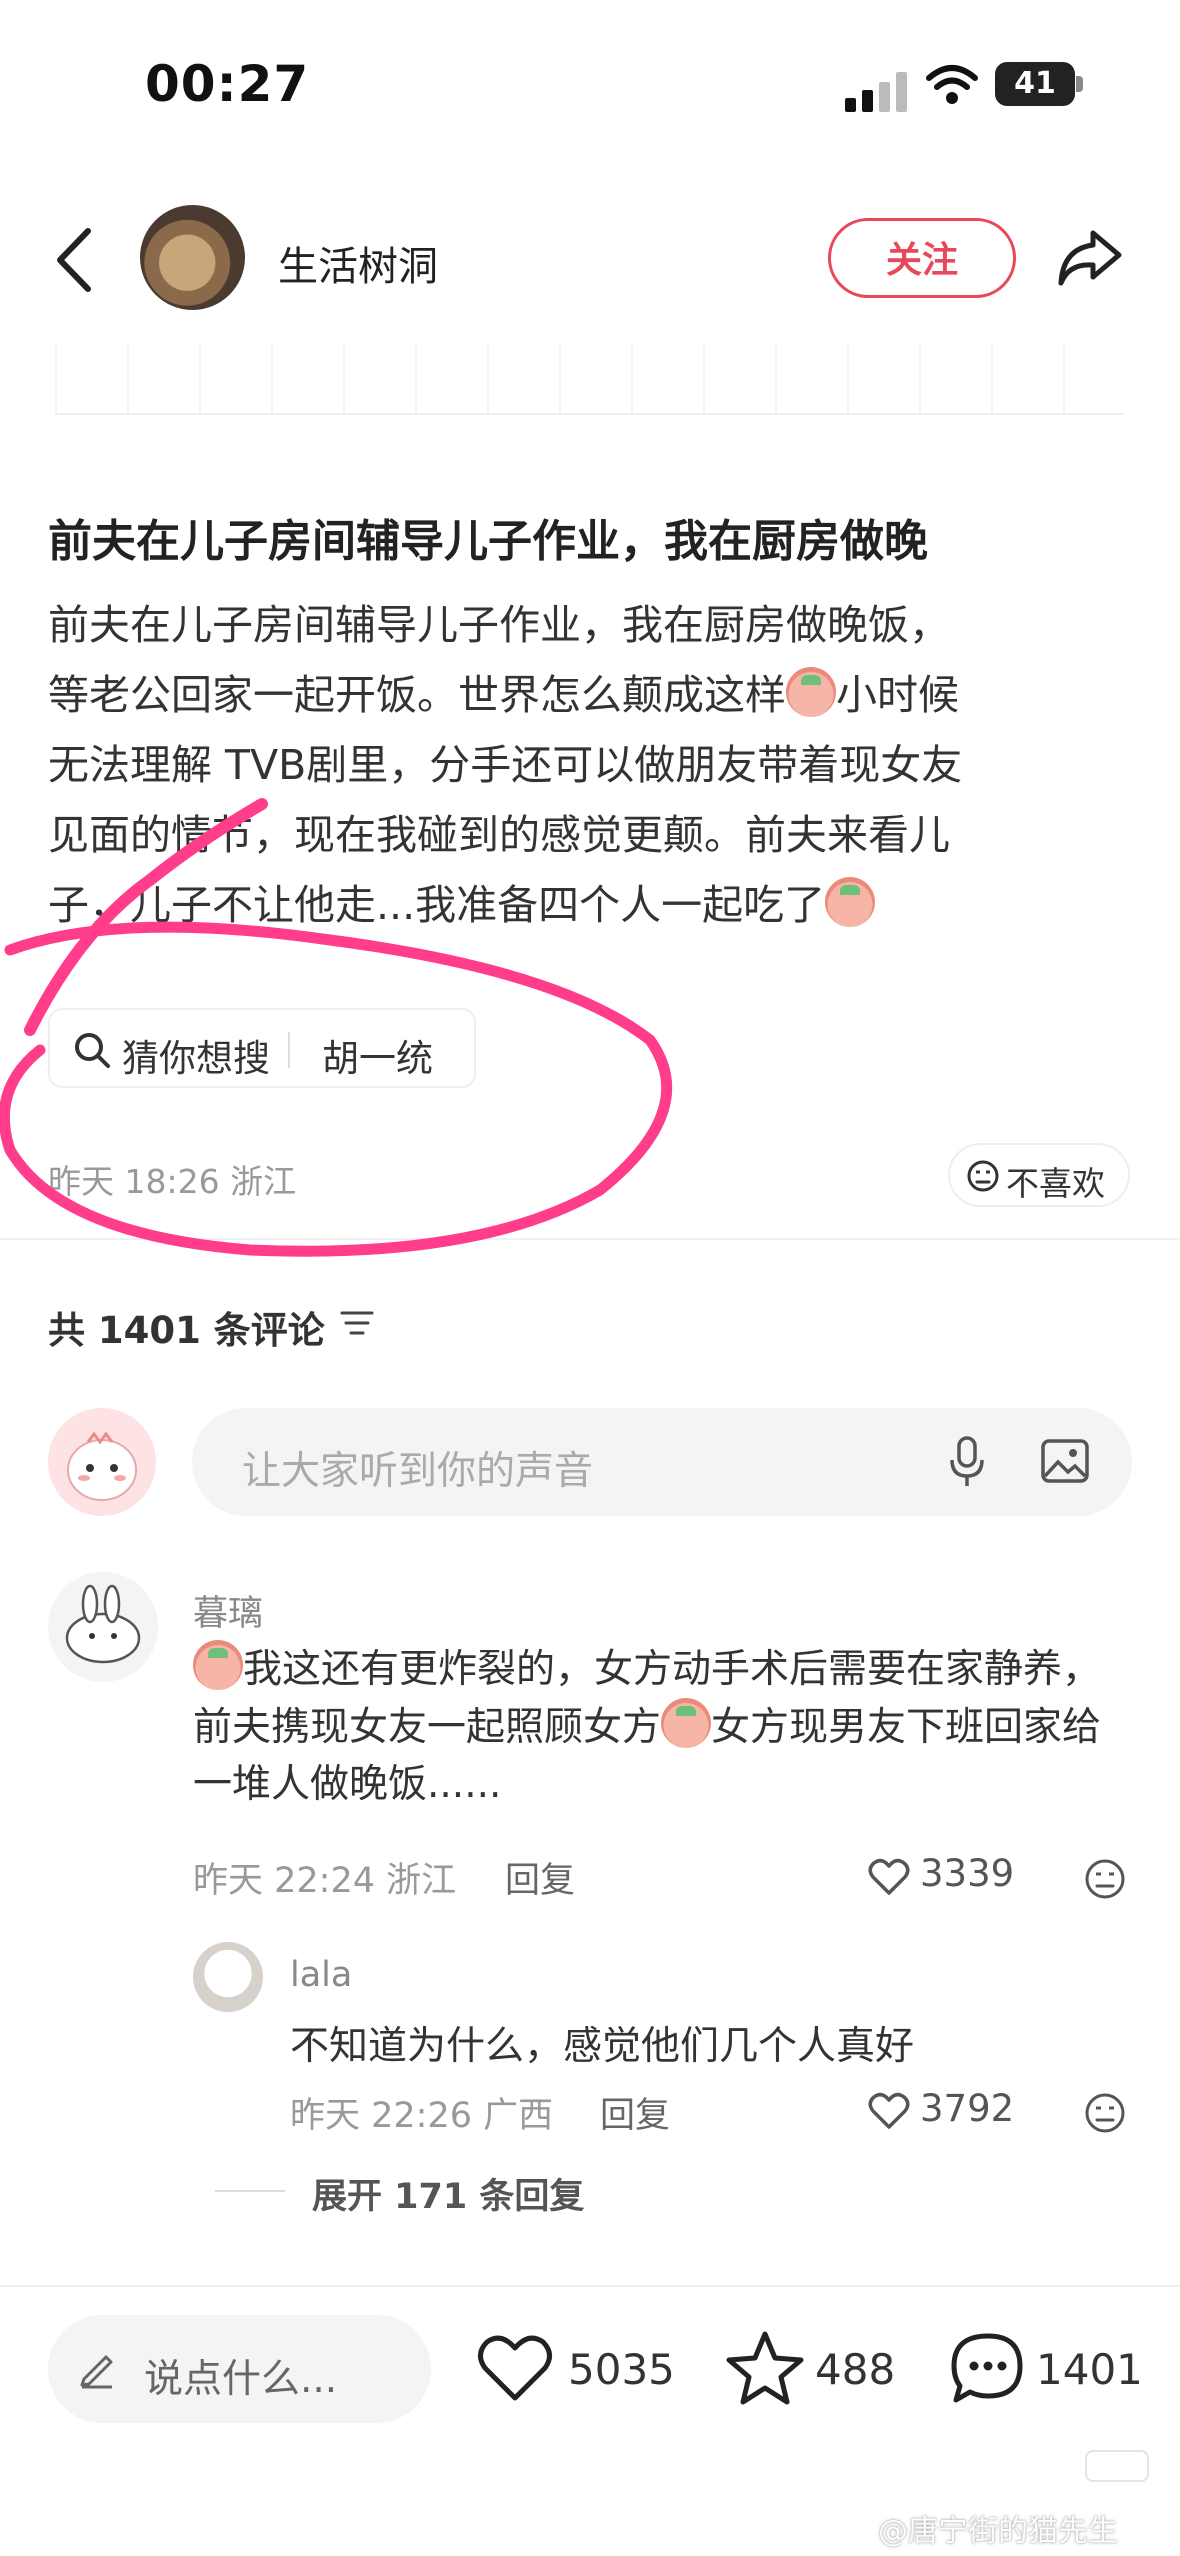 This screenshot has height=2556, width=1180. Describe the element at coordinates (422, 2116) in the screenshot. I see `reply-meta: 昨天 22:26 广西` at that location.